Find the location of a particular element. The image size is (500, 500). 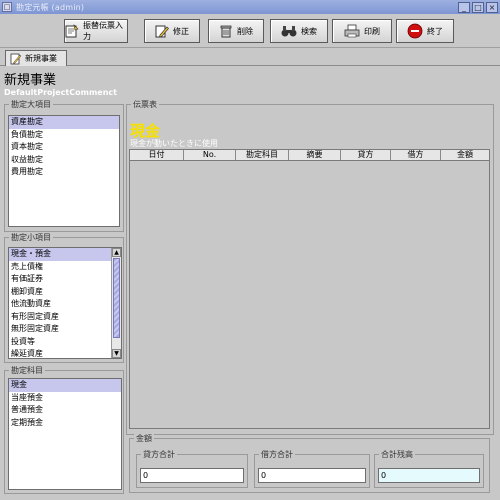

list-item: 普通預金 is located at coordinates (65, 410).